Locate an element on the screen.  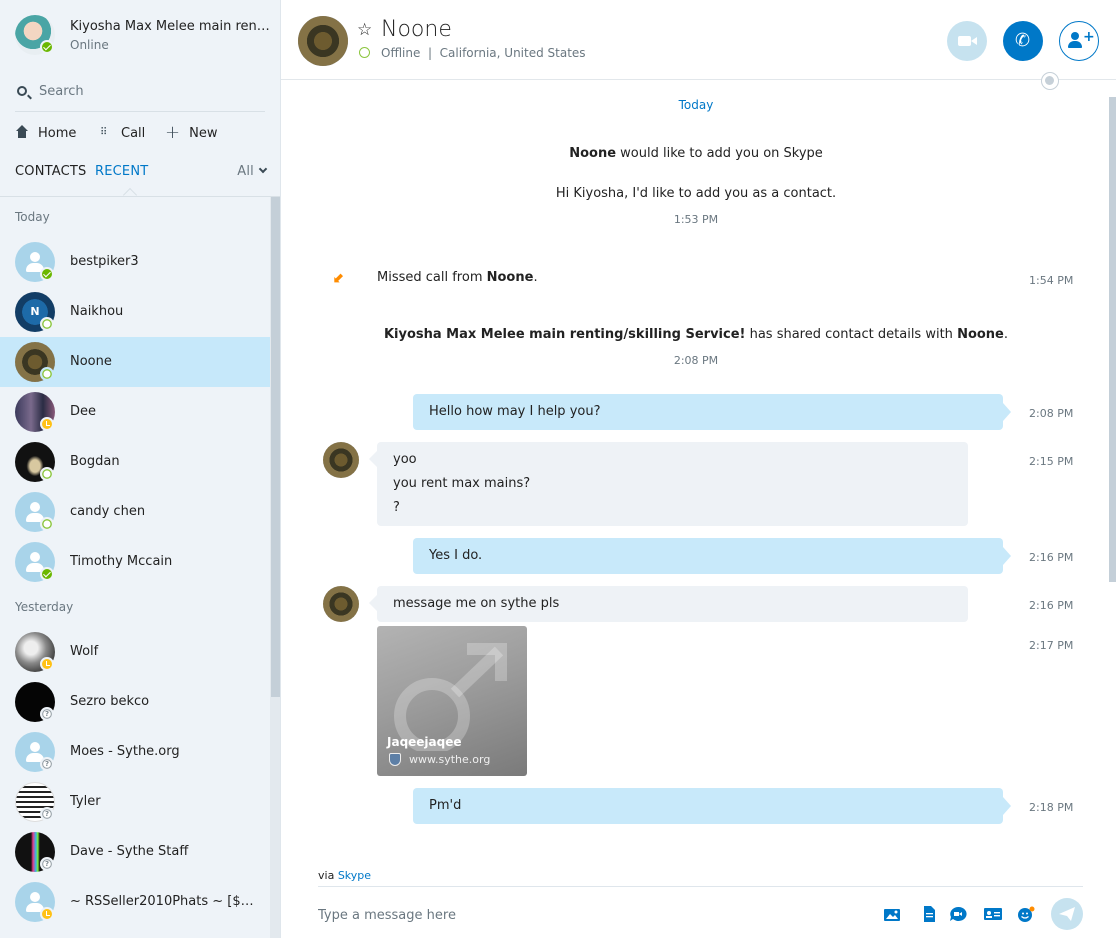
shared-text: has shared contact details with is located at coordinates (851, 334).